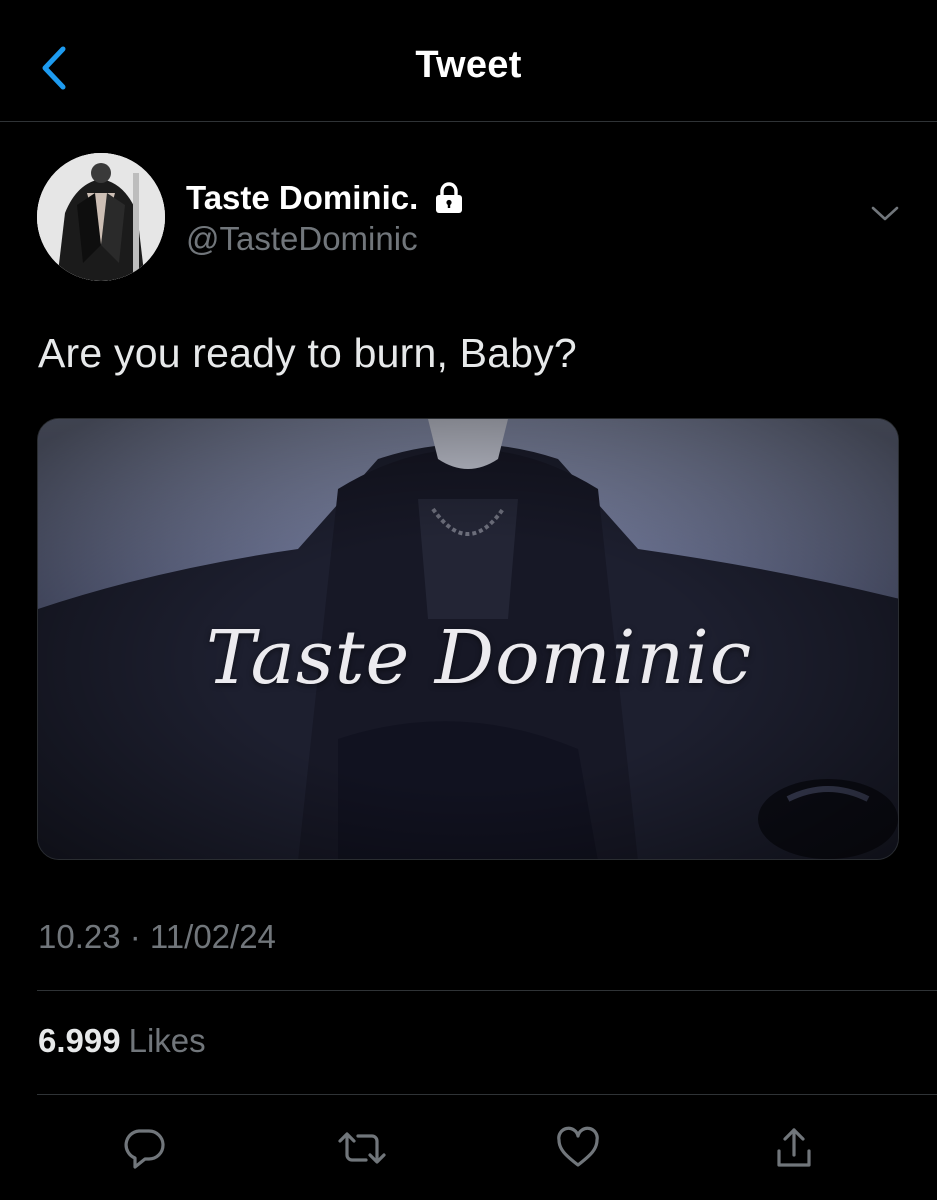  I want to click on more-options-button, so click(885, 216).